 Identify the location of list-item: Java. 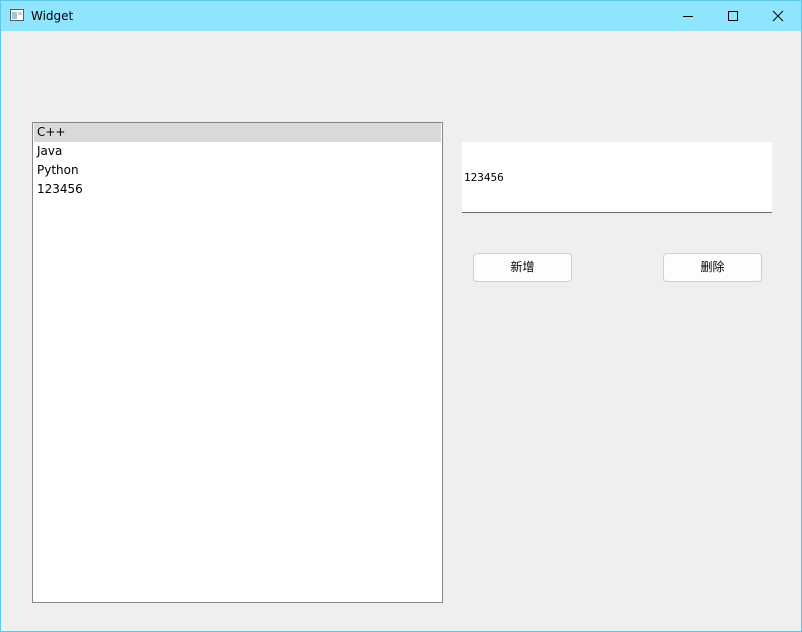
(237, 151).